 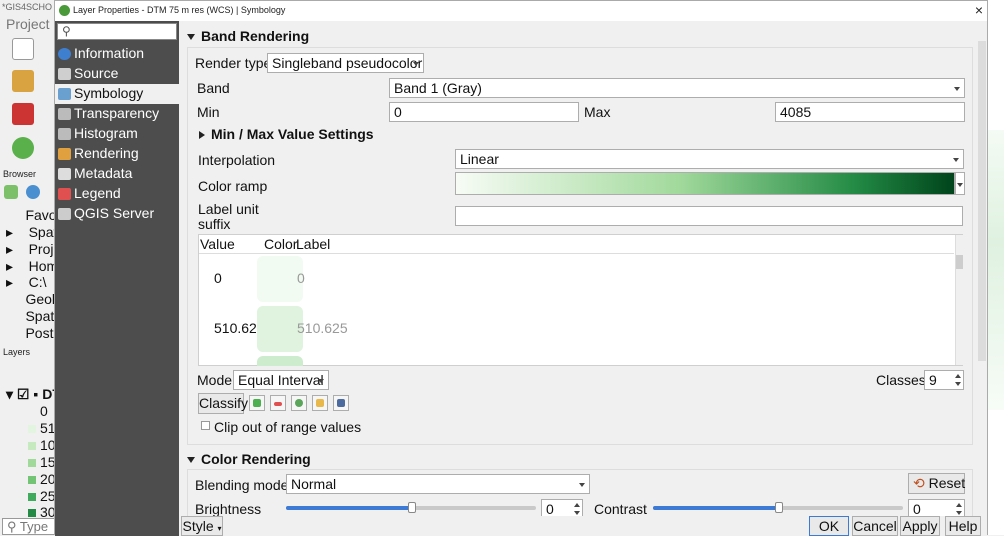 I want to click on sidebar-search-input: ⚲, so click(x=117, y=31).